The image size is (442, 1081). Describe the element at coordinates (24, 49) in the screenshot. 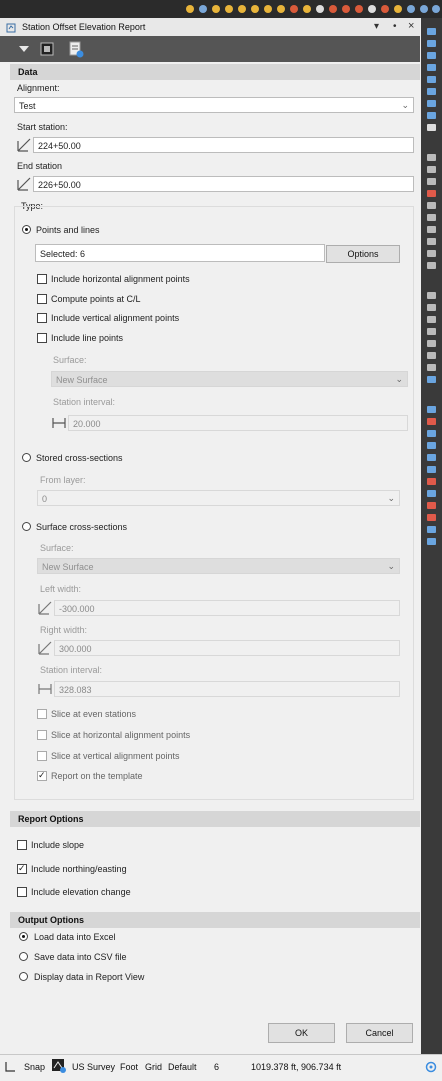

I see `collapse-icon` at that location.